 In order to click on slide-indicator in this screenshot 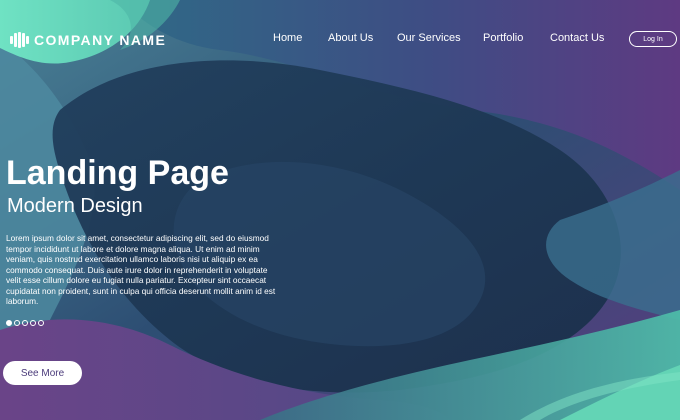, I will do `click(25, 323)`.